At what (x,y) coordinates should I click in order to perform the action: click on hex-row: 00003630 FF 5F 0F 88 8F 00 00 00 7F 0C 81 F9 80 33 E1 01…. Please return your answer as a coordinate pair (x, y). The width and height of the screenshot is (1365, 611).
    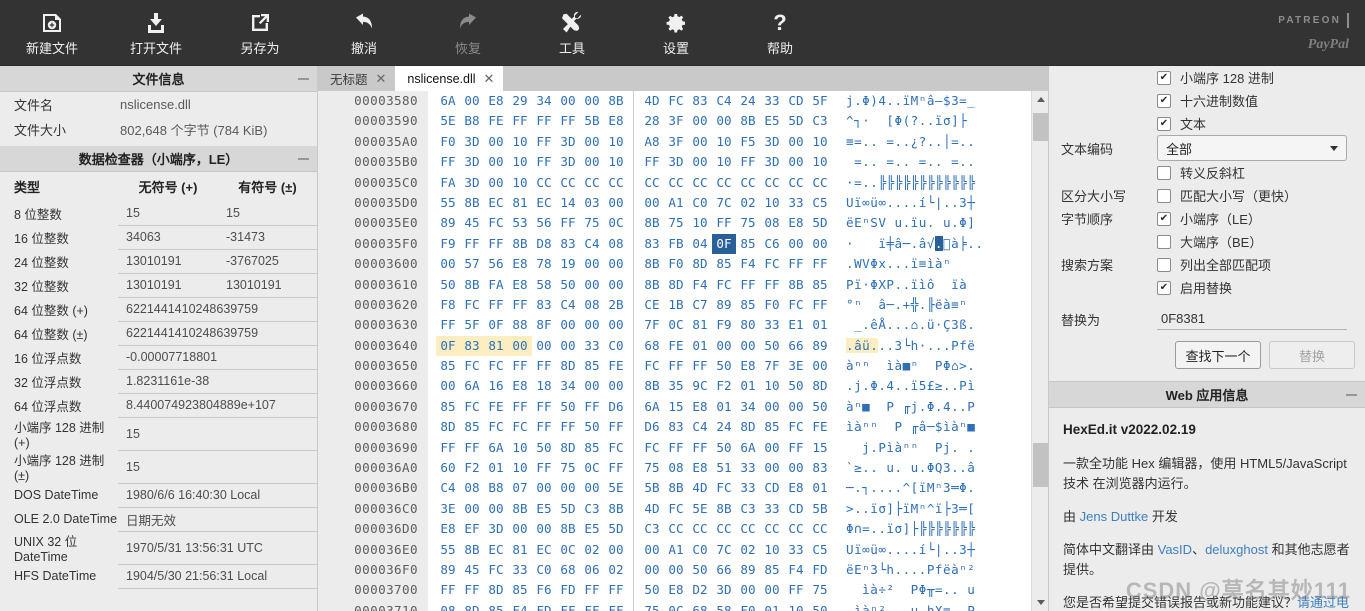
    Looking at the image, I should click on (674, 325).